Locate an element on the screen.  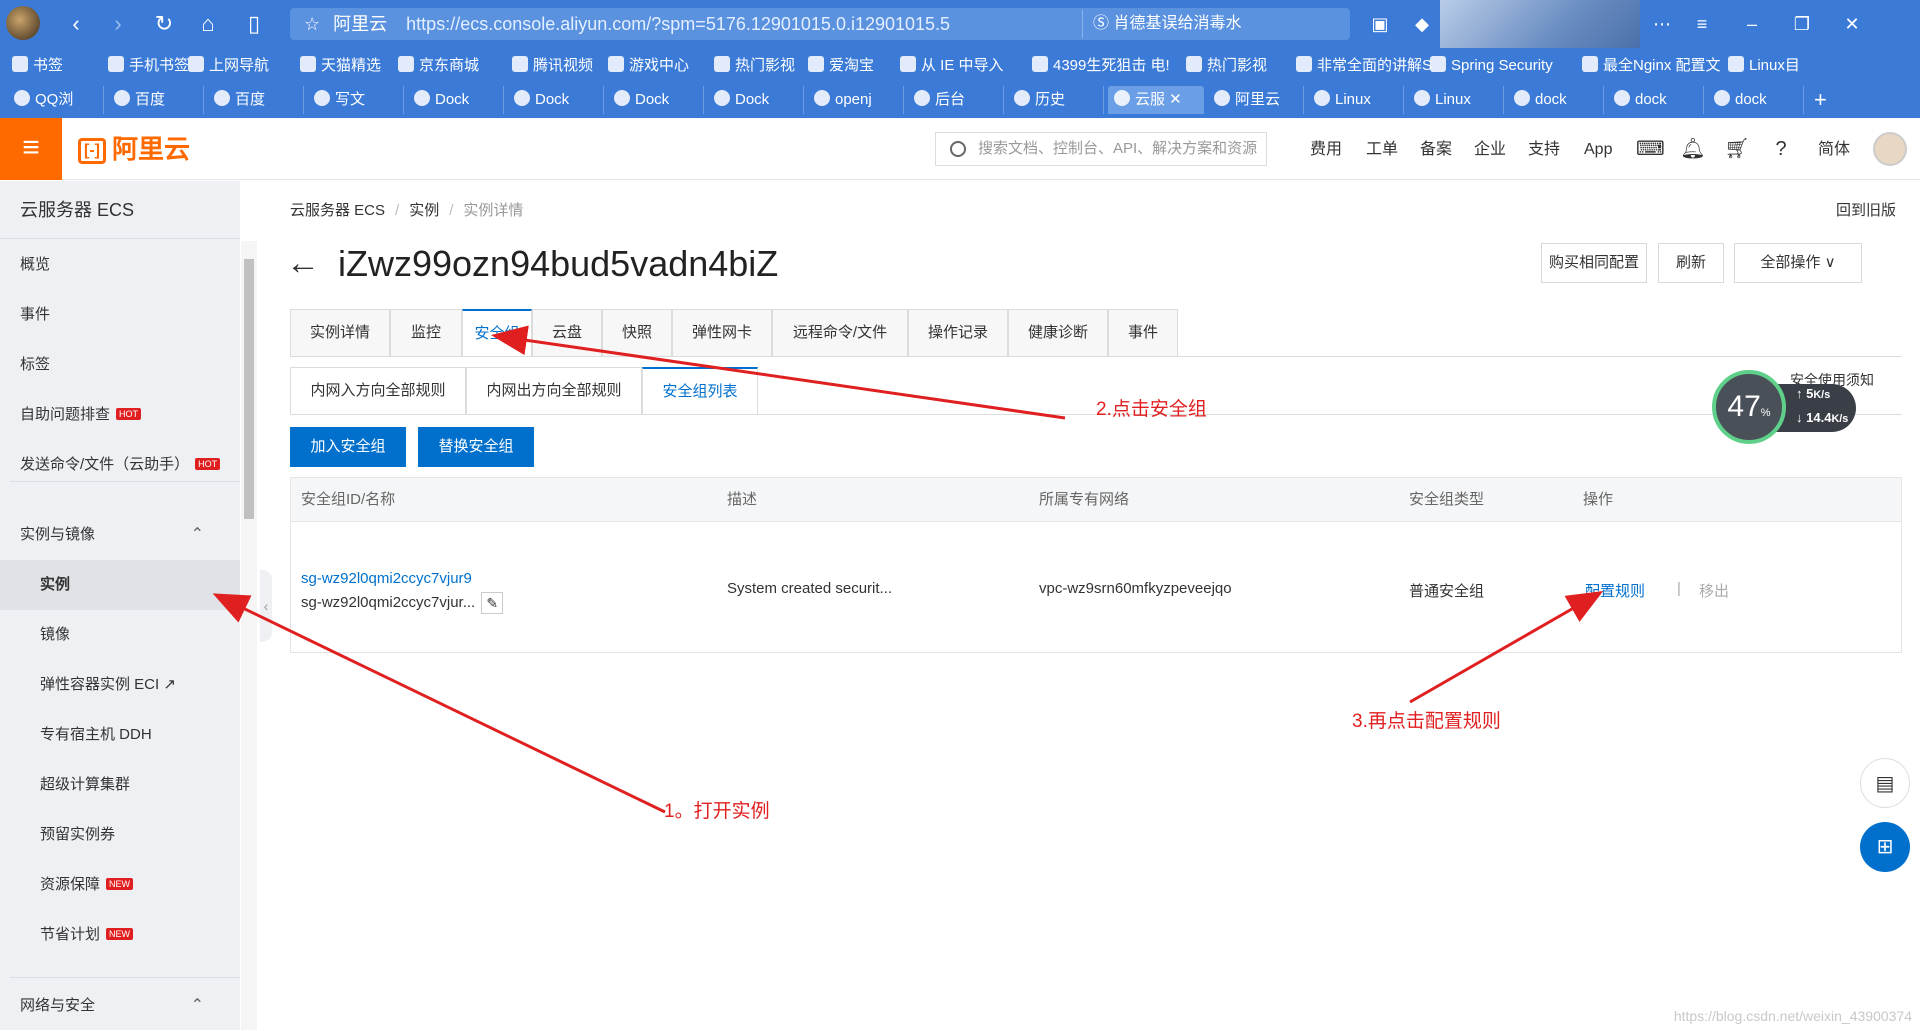
sidebar-item: 事件 is located at coordinates (120, 315).